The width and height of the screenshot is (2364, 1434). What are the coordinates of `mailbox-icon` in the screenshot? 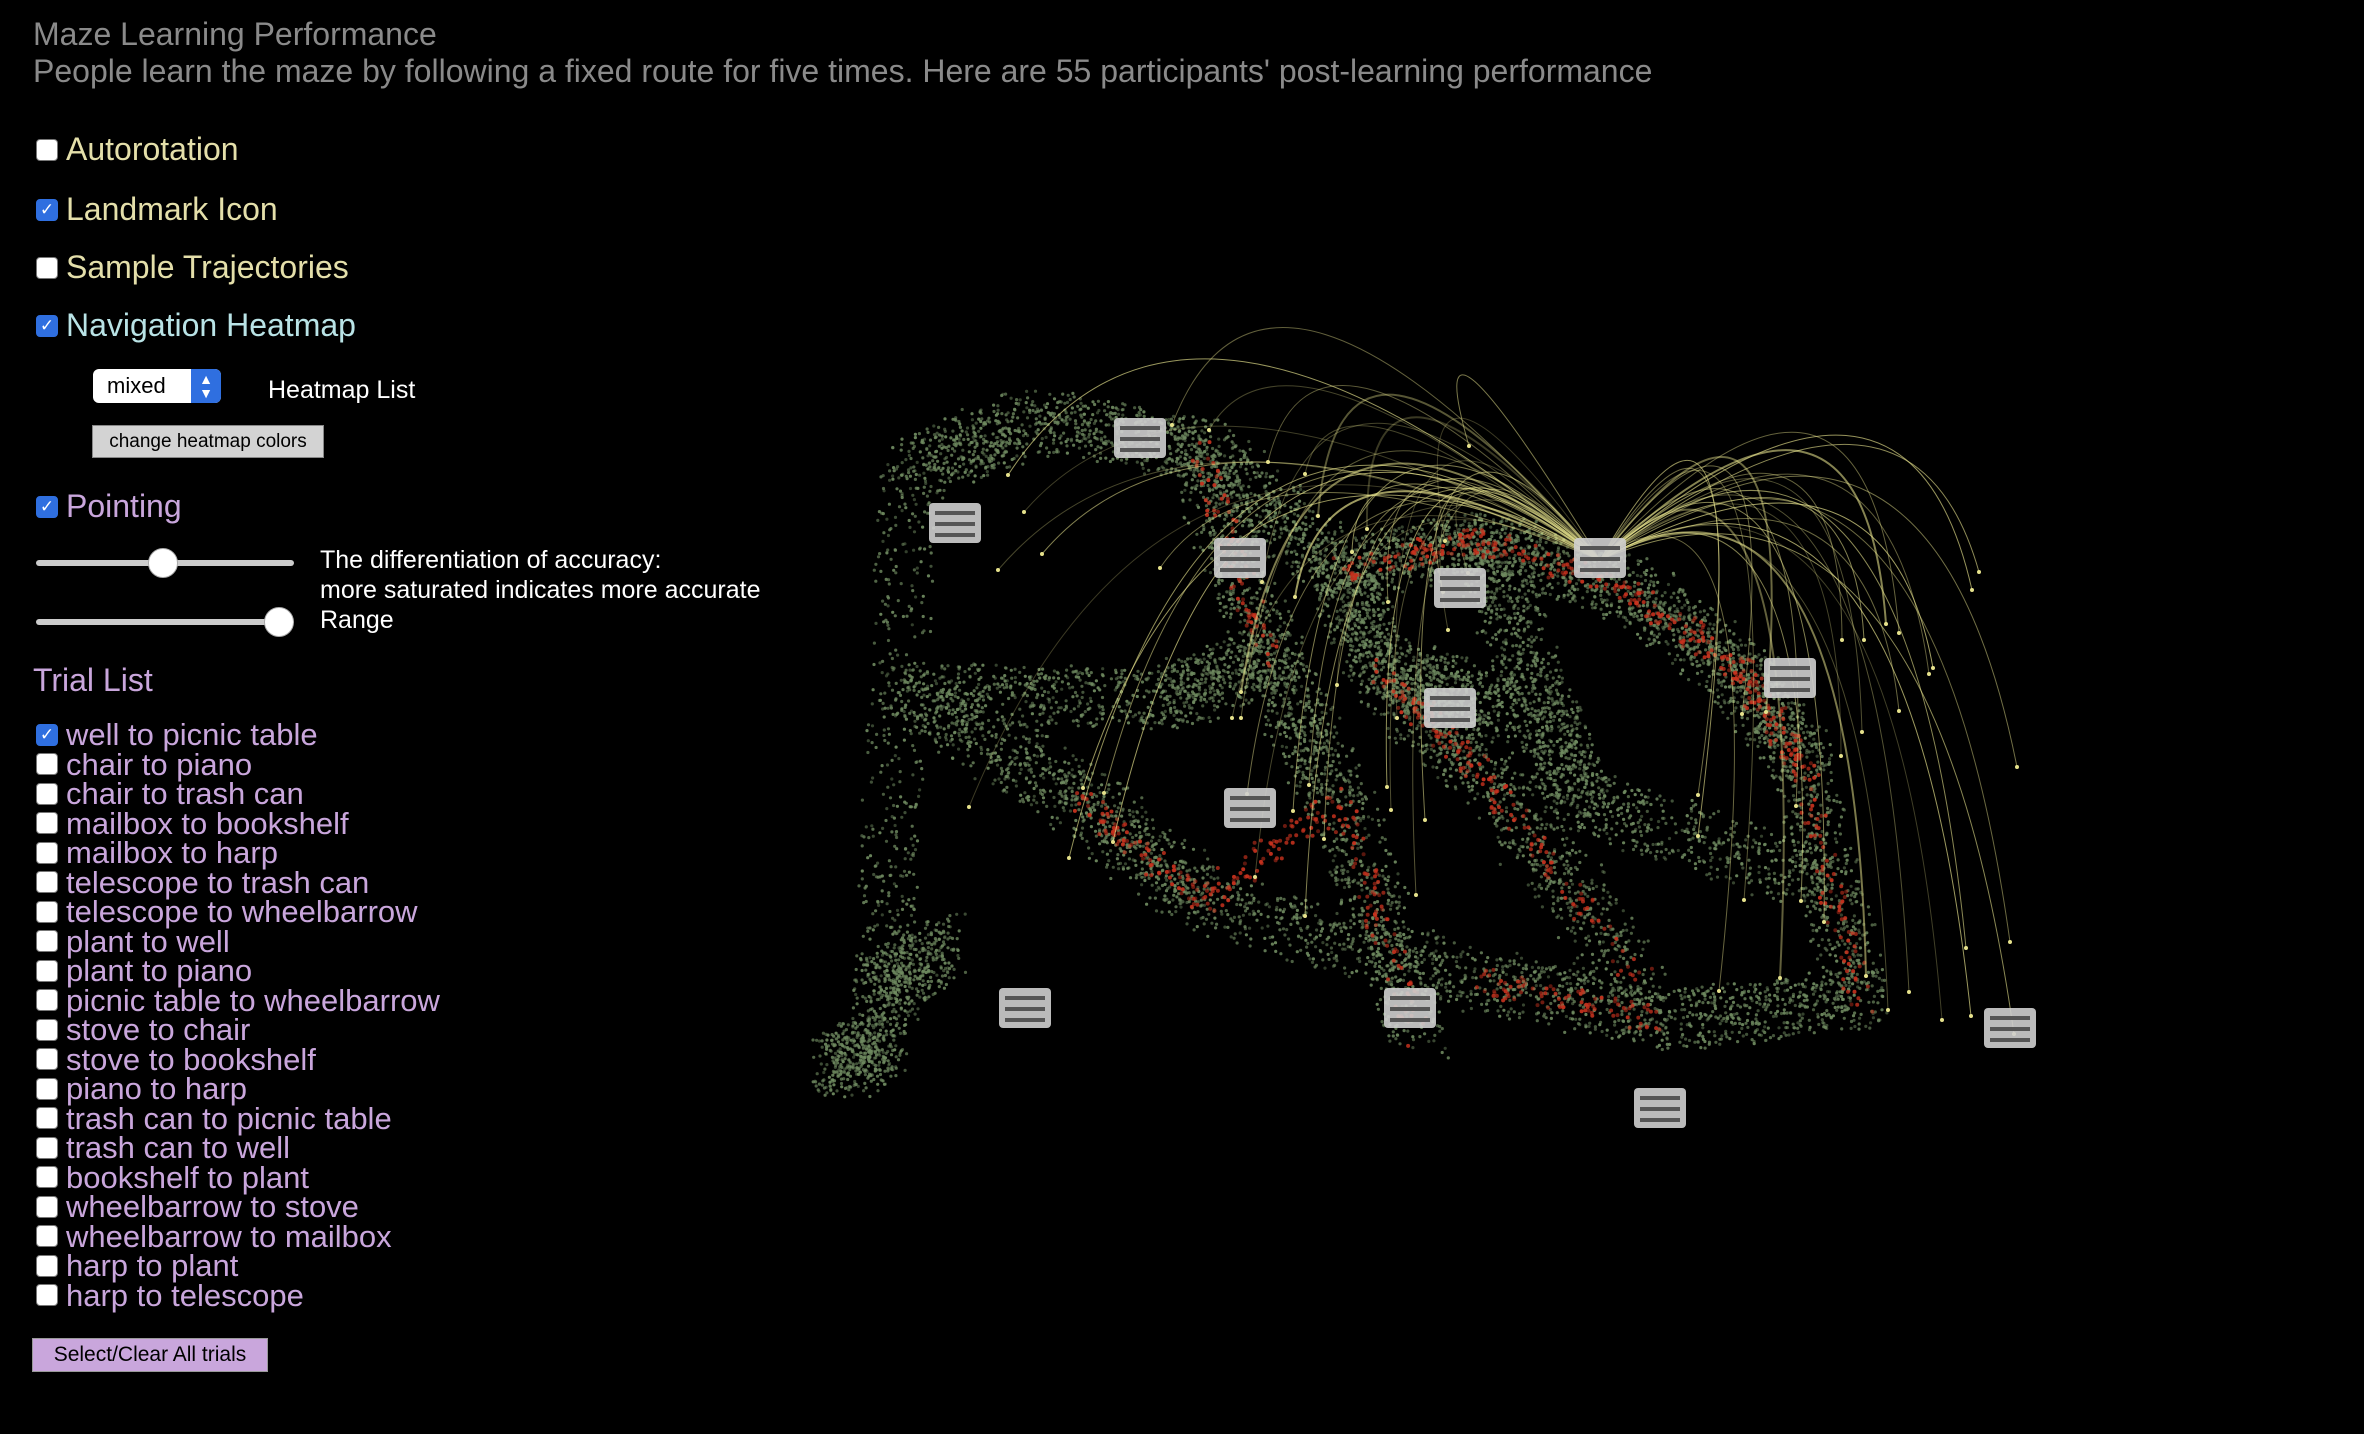 It's located at (2010, 1028).